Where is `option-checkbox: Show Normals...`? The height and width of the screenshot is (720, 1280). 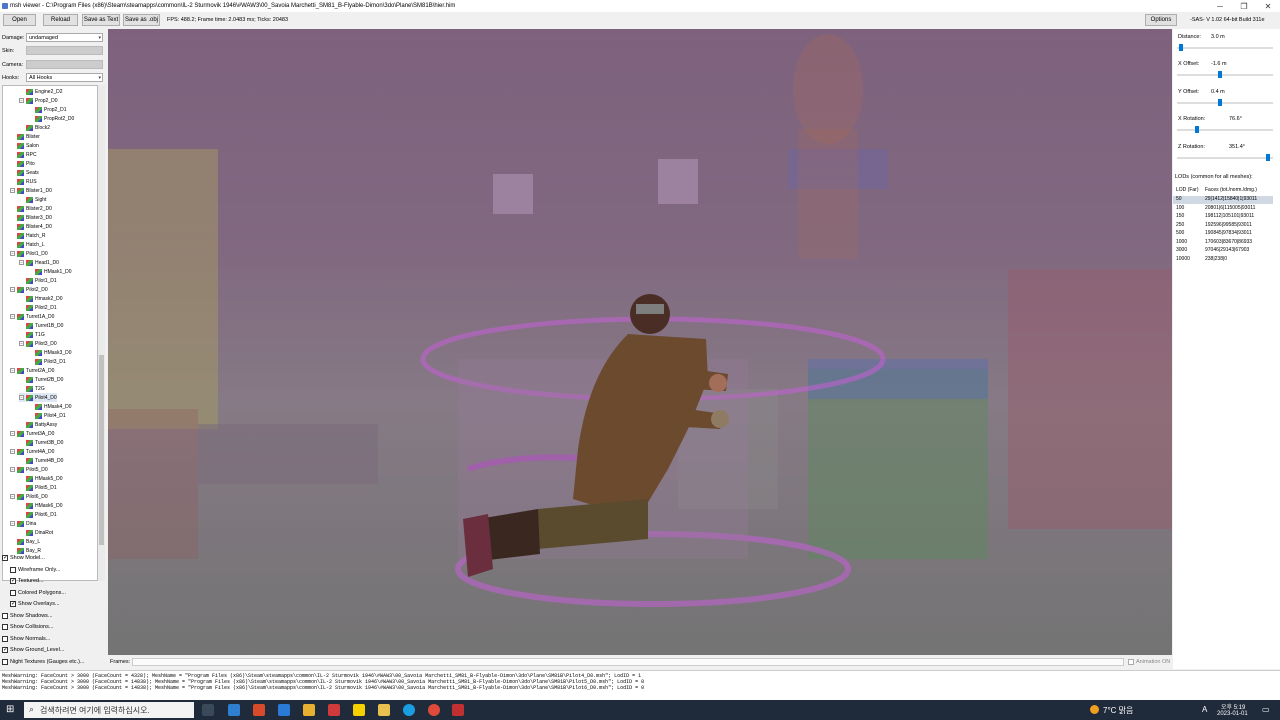 option-checkbox: Show Normals... is located at coordinates (26, 638).